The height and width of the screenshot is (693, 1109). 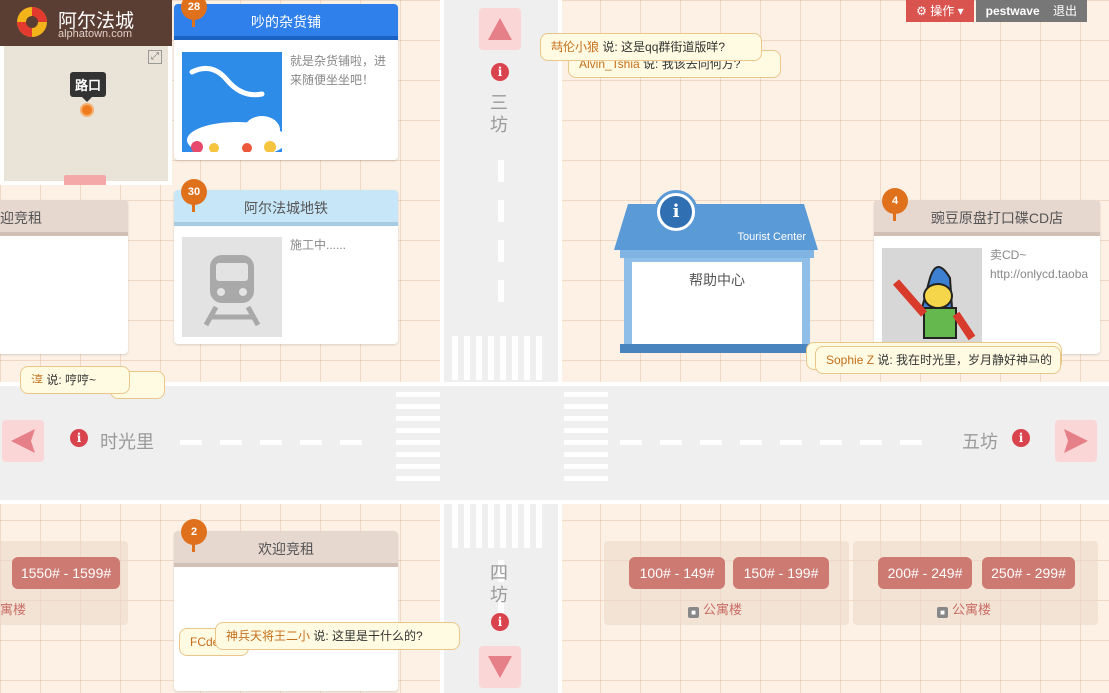 I want to click on minimap-collapse-button, so click(x=85, y=180).